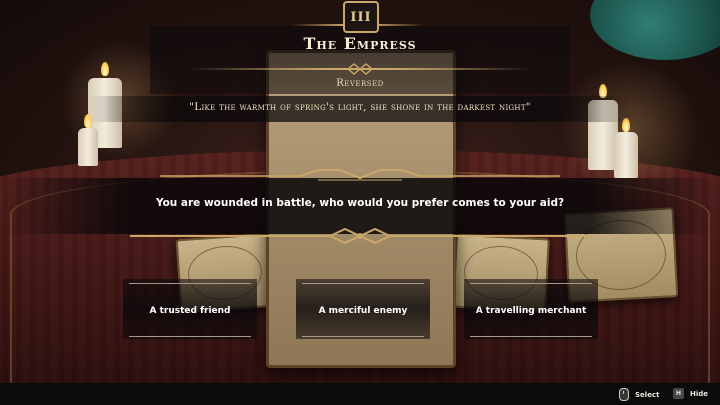 The width and height of the screenshot is (720, 405). What do you see at coordinates (360, 83) in the screenshot?
I see `card-orientation: Reversed` at bounding box center [360, 83].